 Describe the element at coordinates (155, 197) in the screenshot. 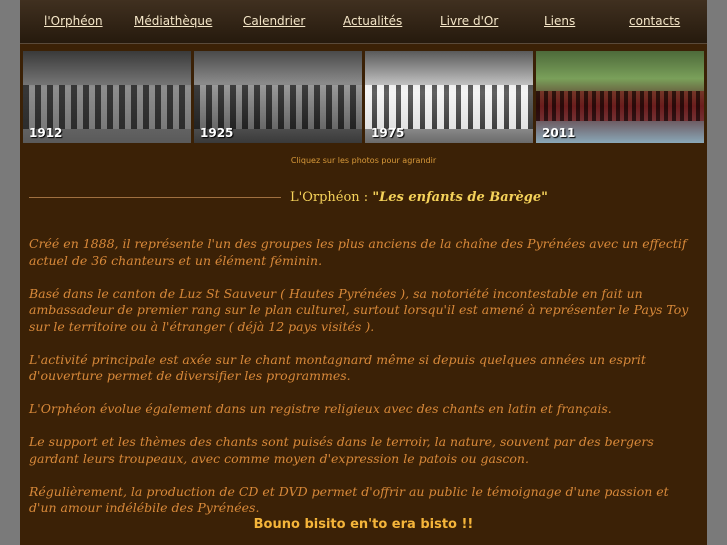

I see `heading-divider` at that location.